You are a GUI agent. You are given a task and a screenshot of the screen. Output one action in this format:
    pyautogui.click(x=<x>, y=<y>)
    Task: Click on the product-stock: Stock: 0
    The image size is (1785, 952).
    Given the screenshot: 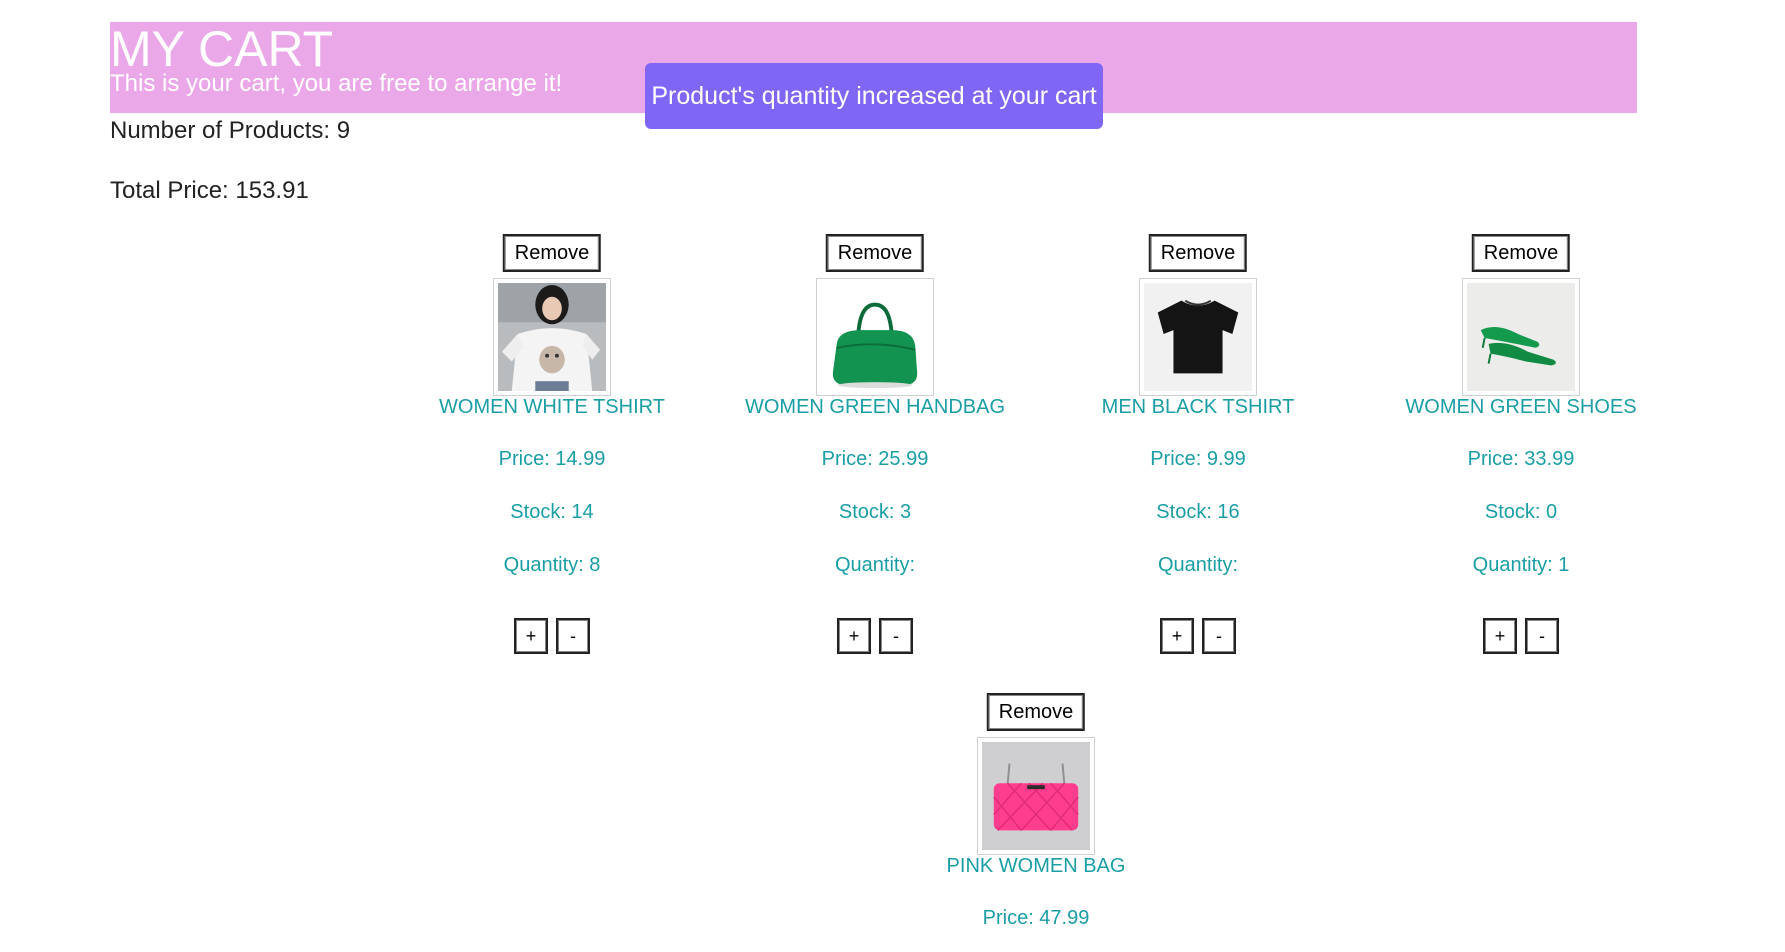 What is the action you would take?
    pyautogui.click(x=1521, y=512)
    